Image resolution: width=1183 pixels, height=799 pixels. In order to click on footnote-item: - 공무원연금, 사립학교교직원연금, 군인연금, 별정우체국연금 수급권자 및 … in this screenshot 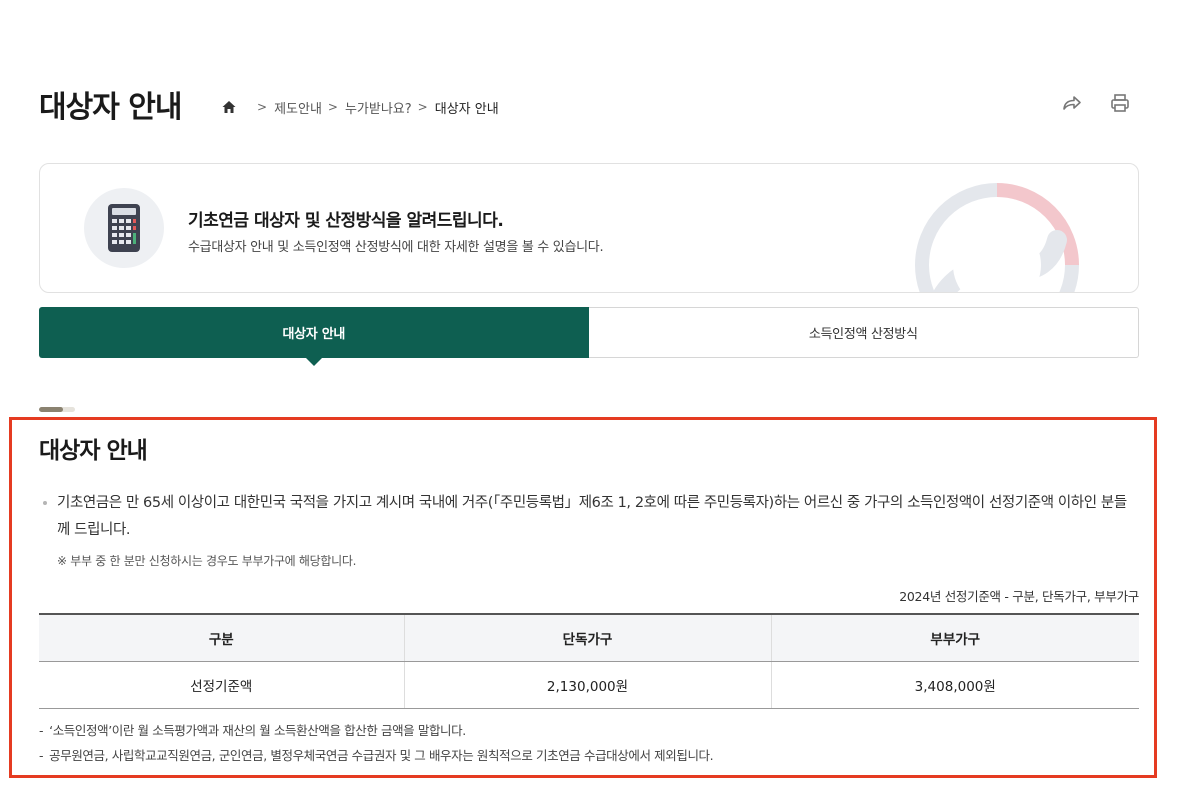, I will do `click(376, 755)`.